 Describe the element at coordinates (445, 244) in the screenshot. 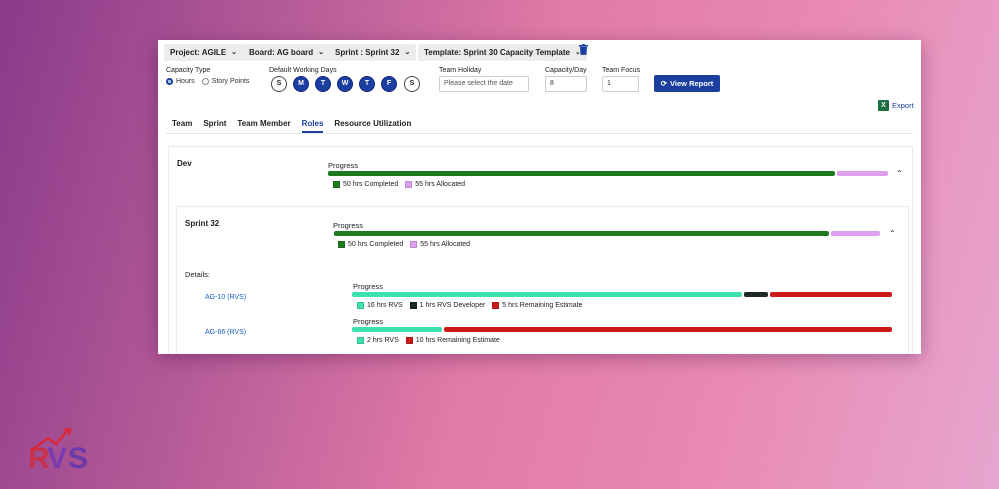

I see `sprint-legend-allocated: 55 hrs Allocated` at that location.